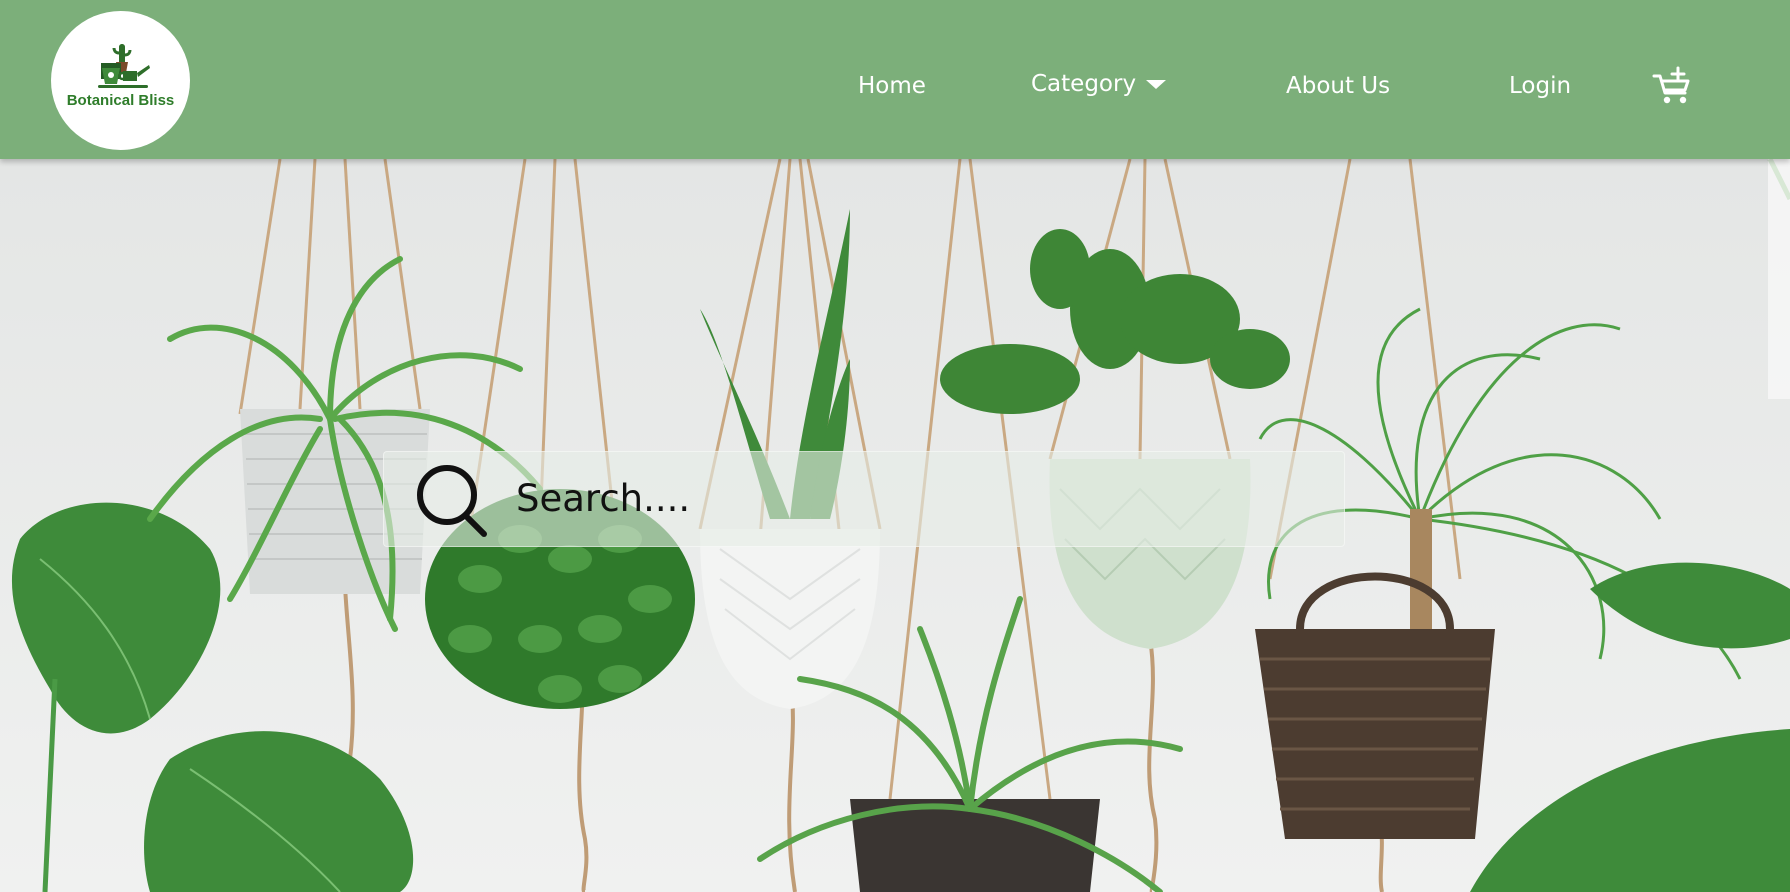 Image resolution: width=1790 pixels, height=892 pixels. What do you see at coordinates (1672, 86) in the screenshot?
I see `cart-add-icon` at bounding box center [1672, 86].